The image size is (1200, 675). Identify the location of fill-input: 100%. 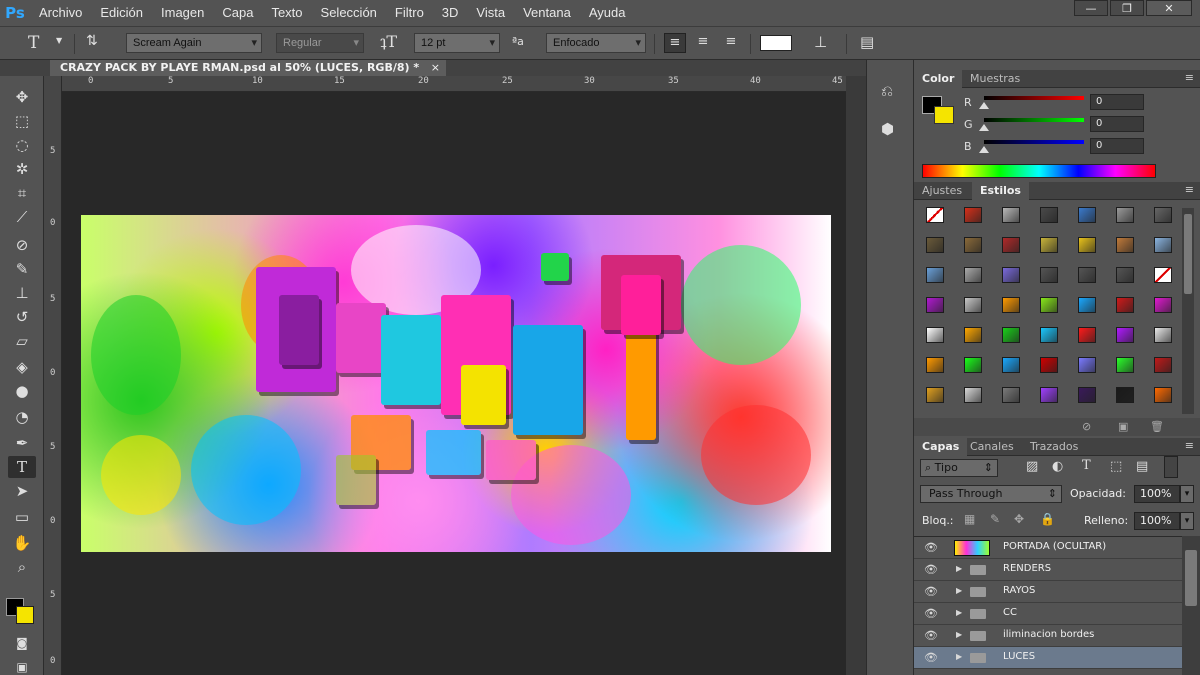
(1157, 521).